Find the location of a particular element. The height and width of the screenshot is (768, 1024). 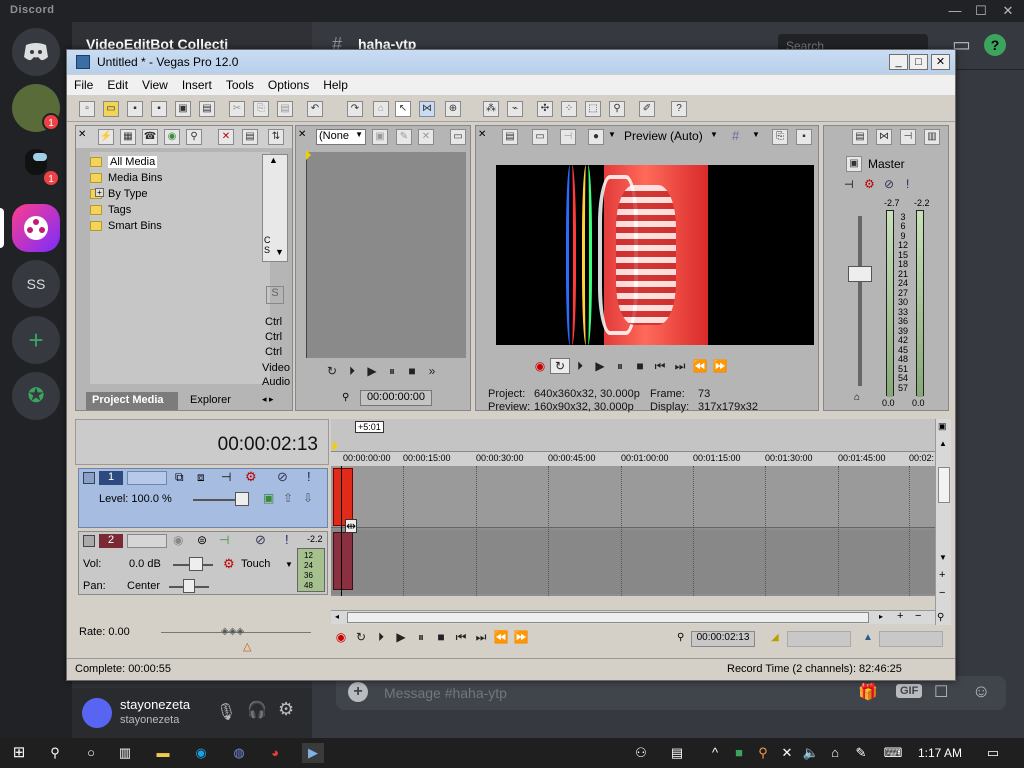

track-minimize-icon is located at coordinates (89, 478).